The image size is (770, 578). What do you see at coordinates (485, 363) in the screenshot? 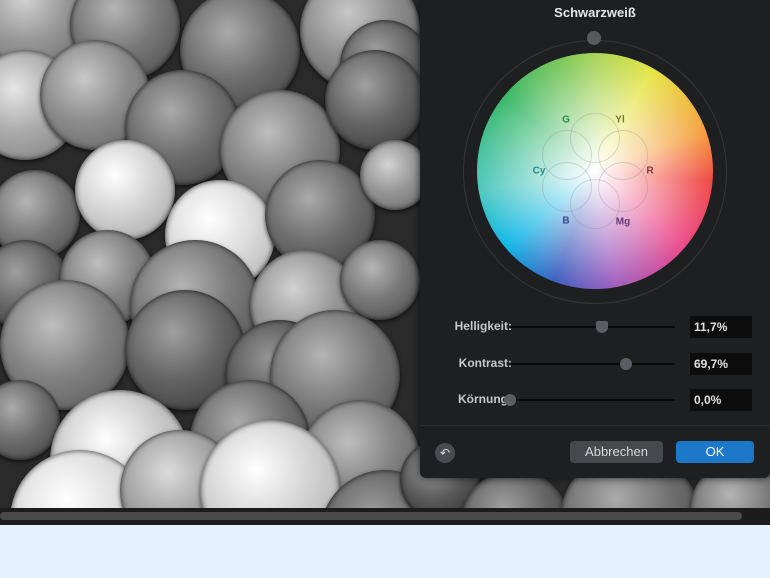
I see `contrast-label: Kontrast:` at bounding box center [485, 363].